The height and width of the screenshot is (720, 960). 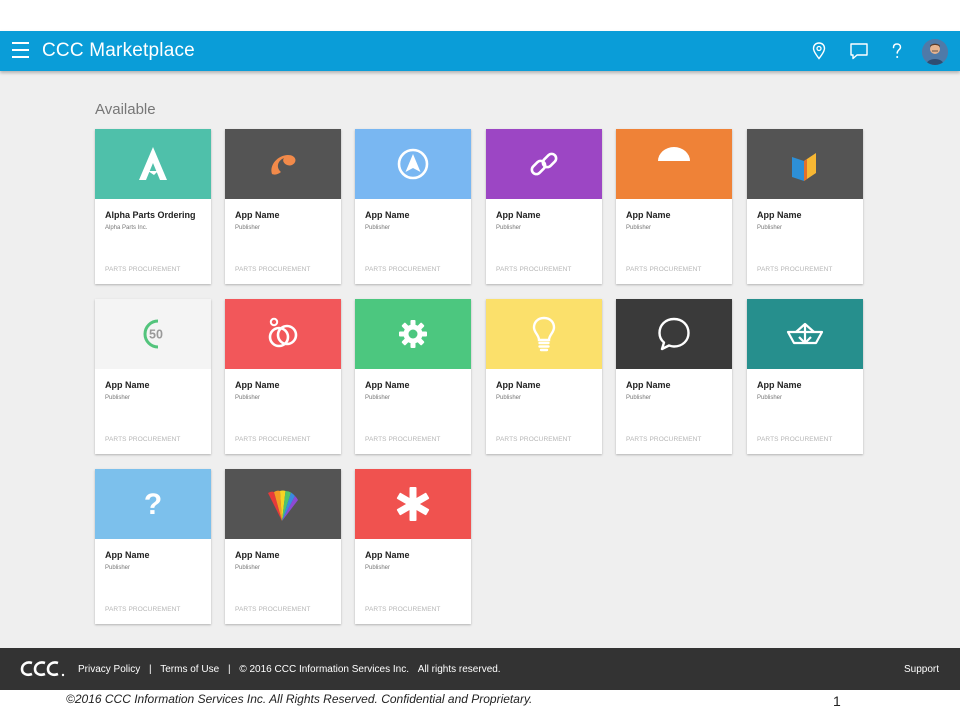 What do you see at coordinates (153, 376) in the screenshot?
I see `app-card: 50 App Name Publisher PARTS PROCUREMENT` at bounding box center [153, 376].